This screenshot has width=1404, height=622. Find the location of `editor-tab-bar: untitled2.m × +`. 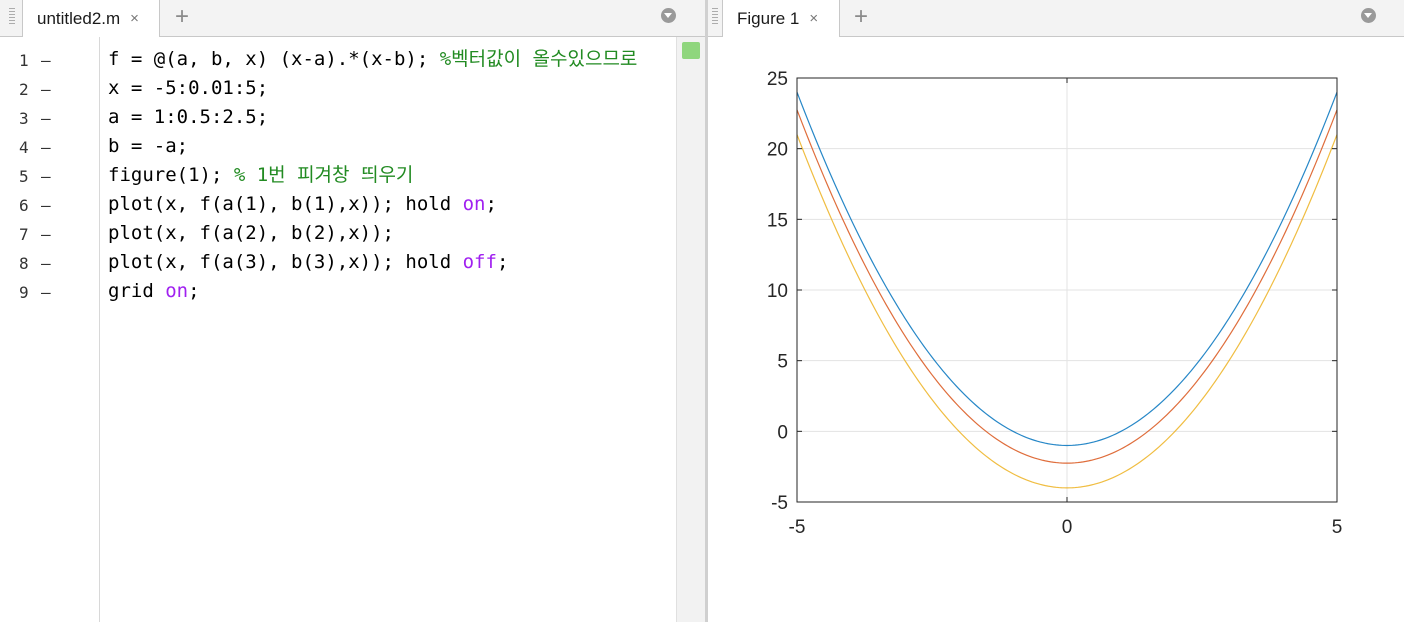

editor-tab-bar: untitled2.m × + is located at coordinates (352, 18).